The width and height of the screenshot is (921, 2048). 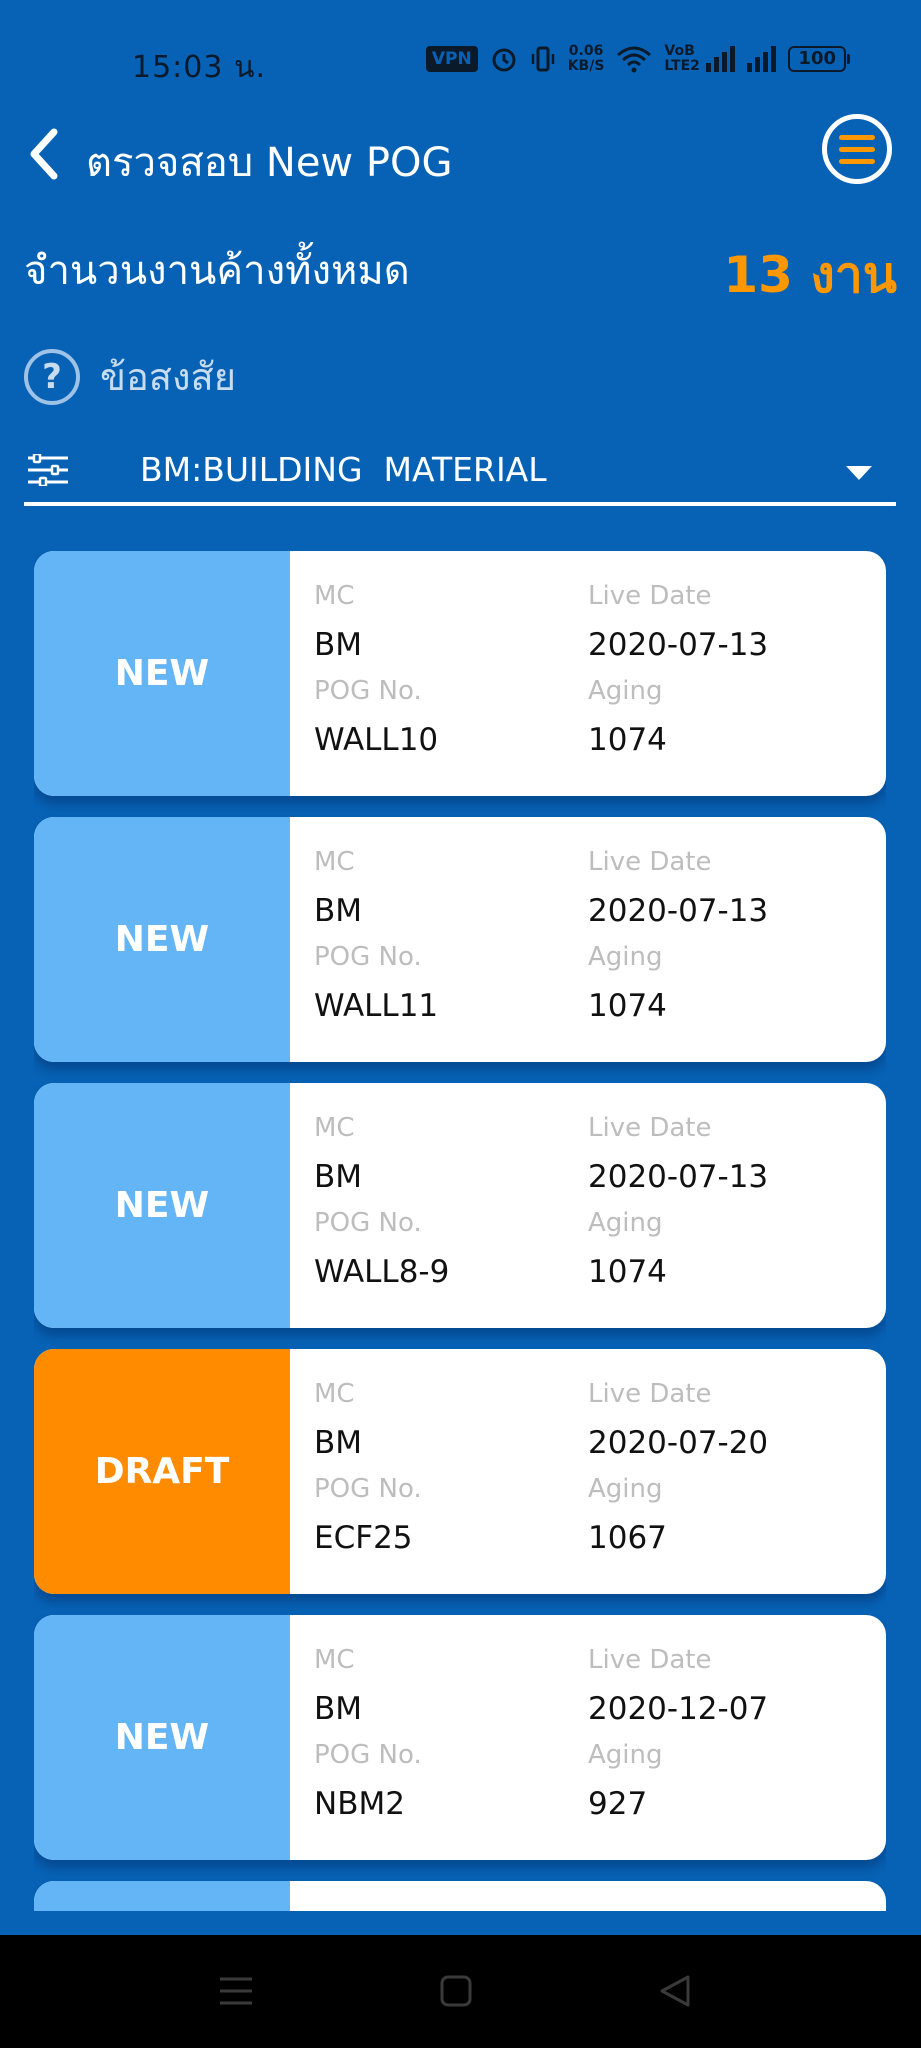 What do you see at coordinates (217, 271) in the screenshot?
I see `pending-jobs-label: จำนวนงานค้างทั้งหมด` at bounding box center [217, 271].